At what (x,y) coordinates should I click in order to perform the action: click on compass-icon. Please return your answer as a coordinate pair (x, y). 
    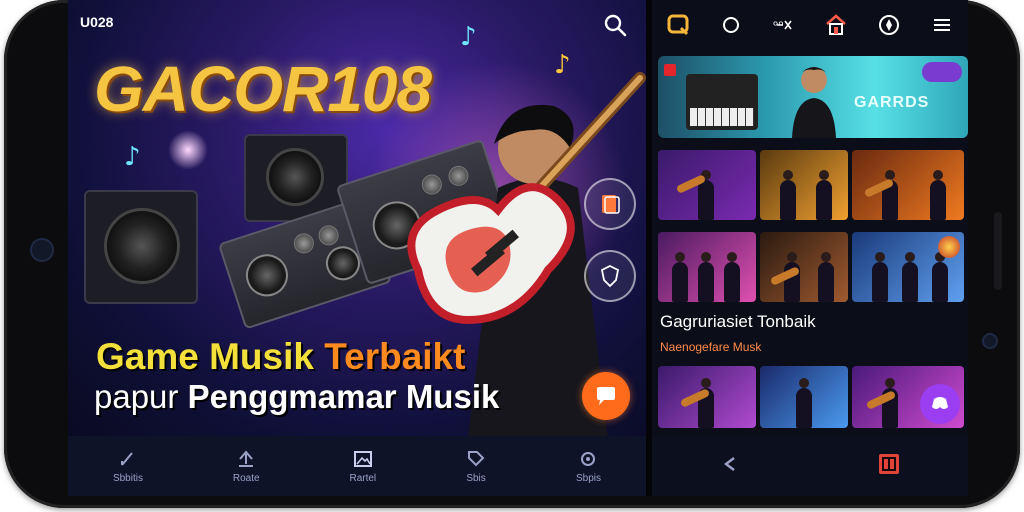
    Looking at the image, I should click on (889, 25).